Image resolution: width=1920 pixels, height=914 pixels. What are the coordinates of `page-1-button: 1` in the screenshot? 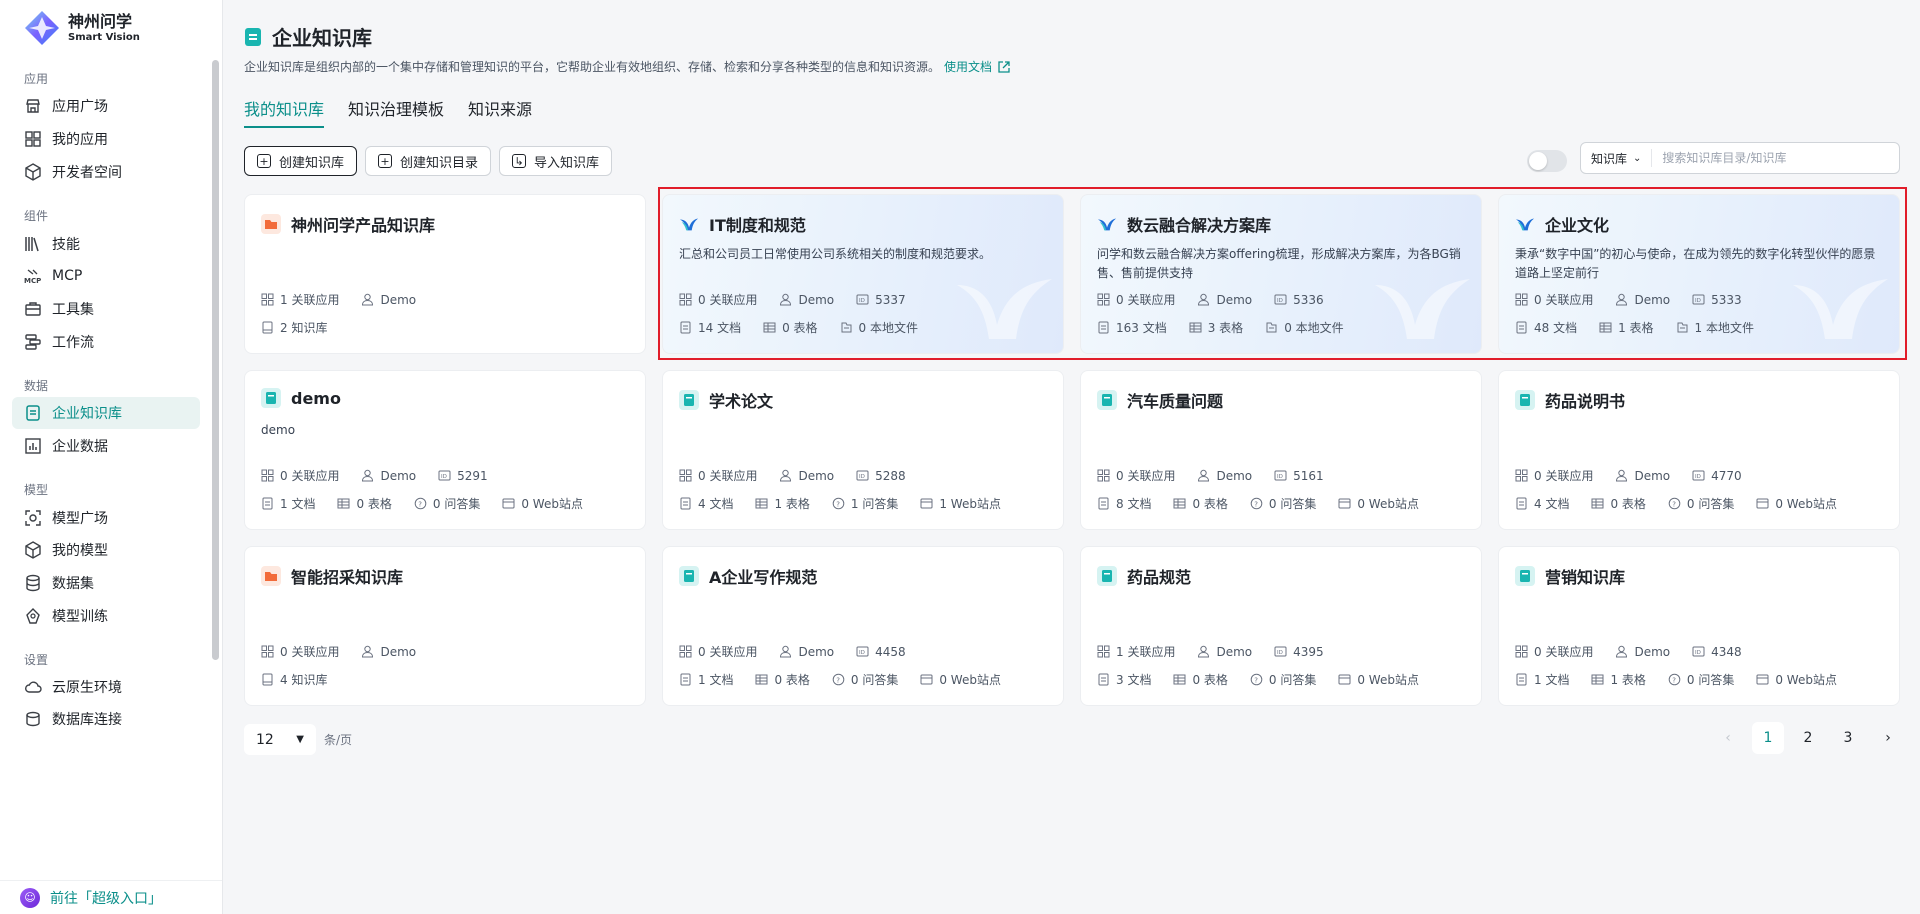 It's located at (1768, 738).